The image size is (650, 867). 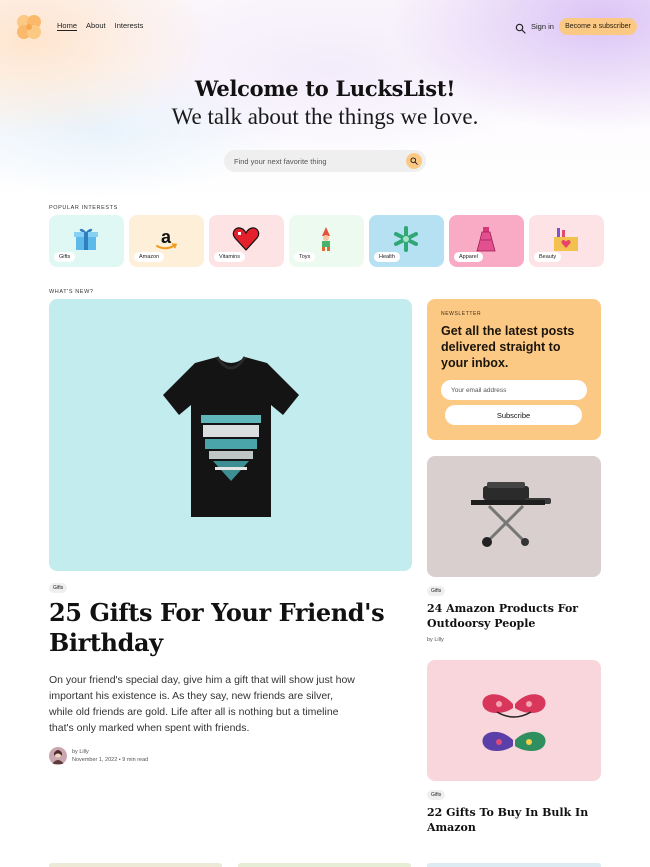 I want to click on featured-post-title: 25 Gifts For Your Friend's Birthday, so click(x=229, y=628).